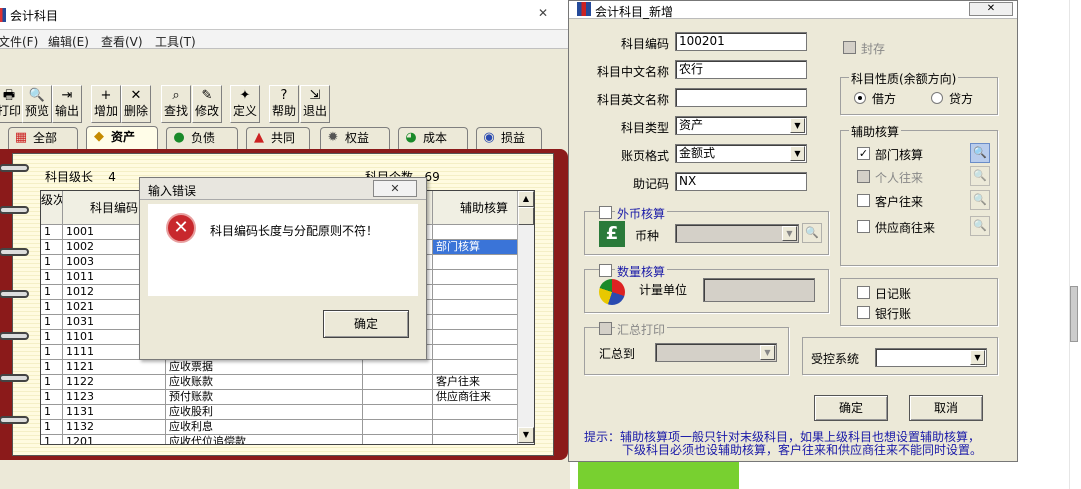 This screenshot has height=489, width=1081. Describe the element at coordinates (863, 312) in the screenshot. I see `bankbook-checkbox` at that location.